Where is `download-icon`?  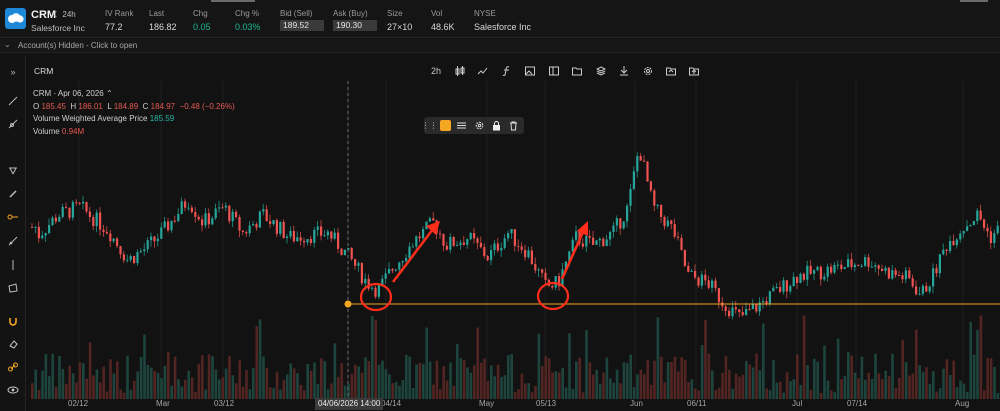
download-icon is located at coordinates (624, 71).